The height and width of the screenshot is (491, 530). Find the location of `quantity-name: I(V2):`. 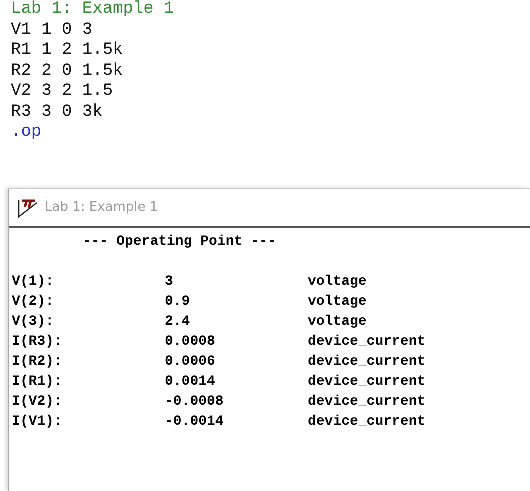

quantity-name: I(V2): is located at coordinates (37, 402).